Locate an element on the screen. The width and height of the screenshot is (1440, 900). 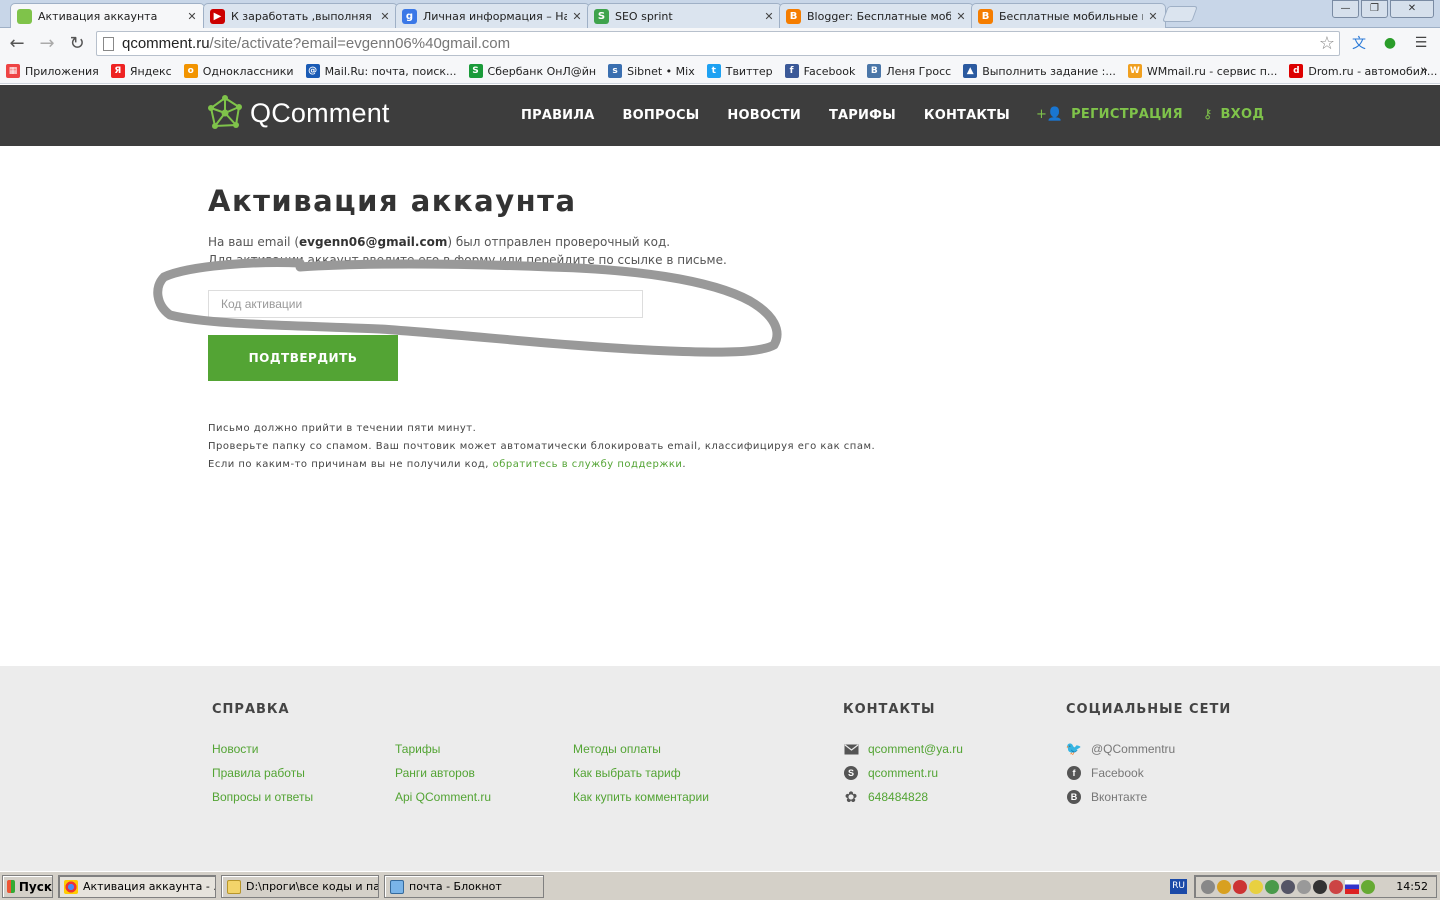
bookmark-item: t Твиттер is located at coordinates (739, 71).